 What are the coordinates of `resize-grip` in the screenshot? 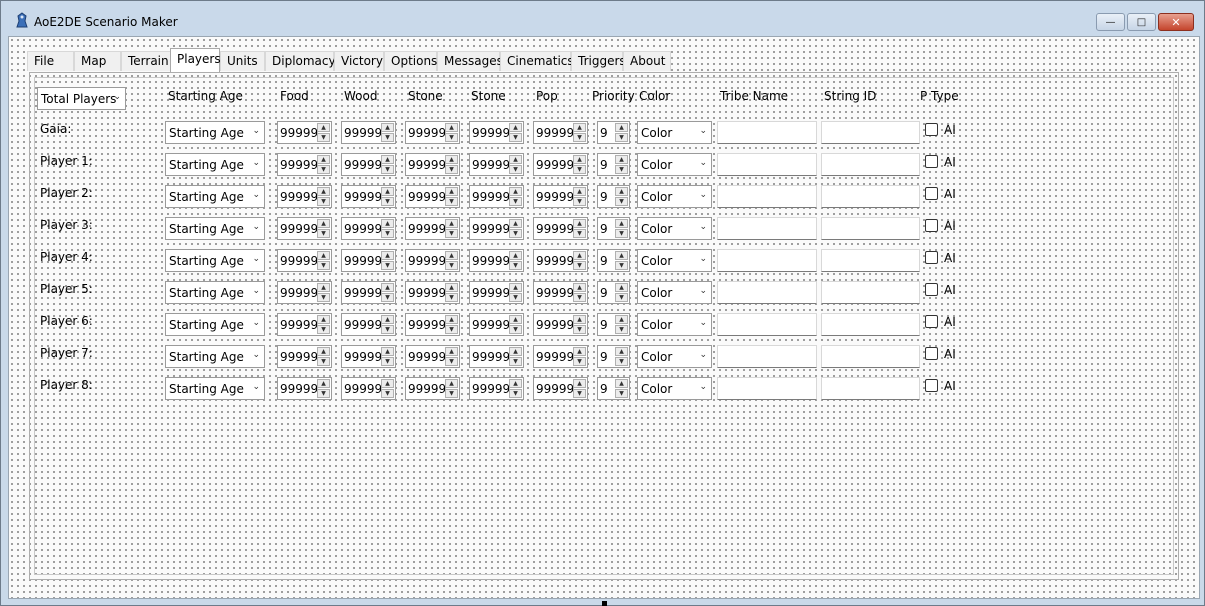 It's located at (604, 603).